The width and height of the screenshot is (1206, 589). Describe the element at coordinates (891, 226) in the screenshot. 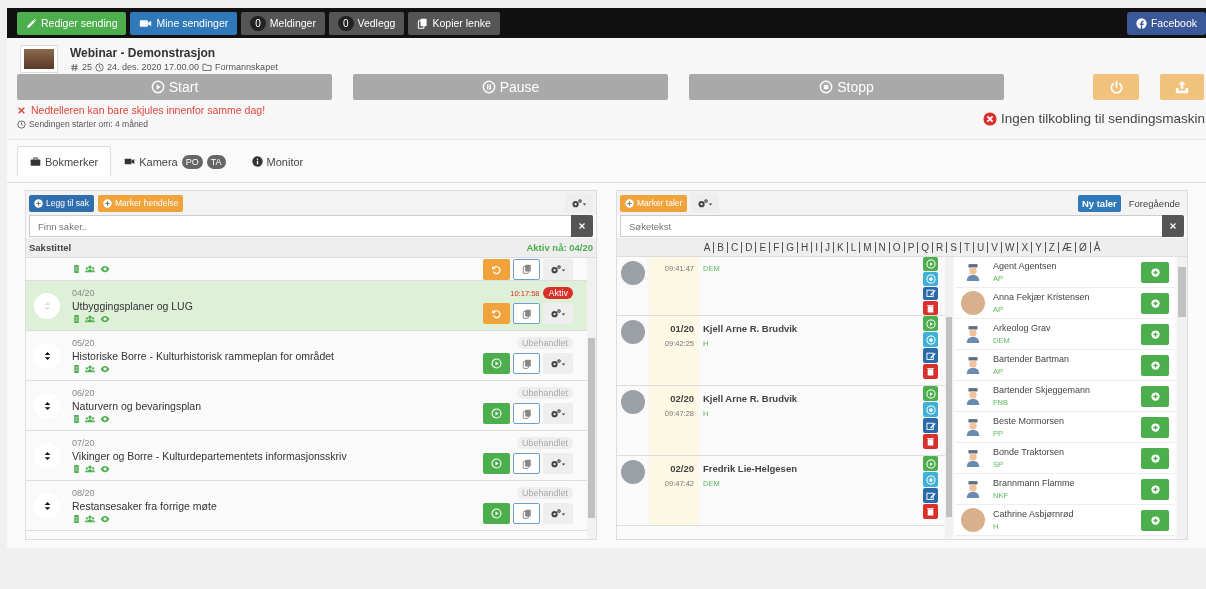

I see `search-field: Søketekst` at that location.